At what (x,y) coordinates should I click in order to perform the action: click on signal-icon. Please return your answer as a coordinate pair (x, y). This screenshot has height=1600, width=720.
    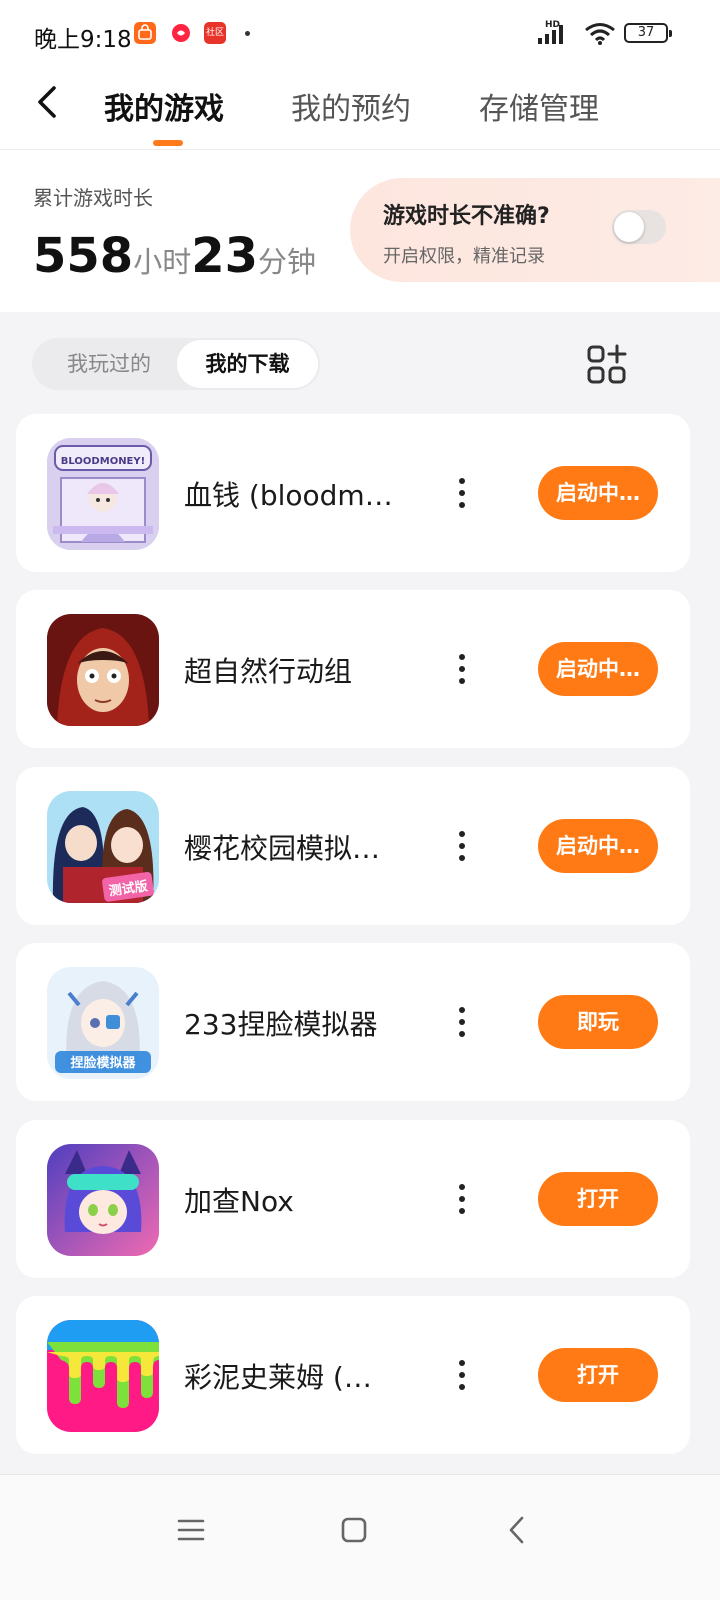
    Looking at the image, I should click on (550, 34).